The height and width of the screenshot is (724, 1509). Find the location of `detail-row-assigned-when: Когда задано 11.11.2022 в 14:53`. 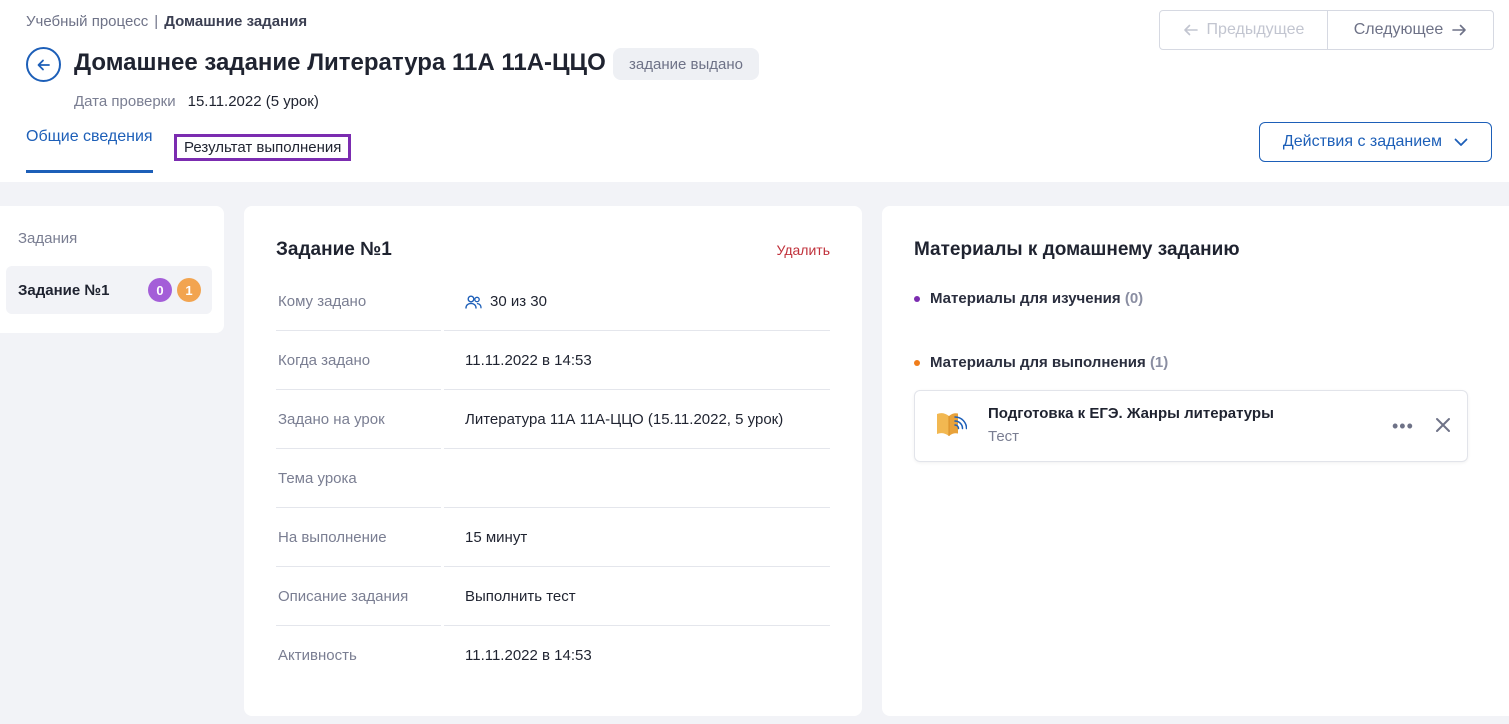

detail-row-assigned-when: Когда задано 11.11.2022 в 14:53 is located at coordinates (553, 360).